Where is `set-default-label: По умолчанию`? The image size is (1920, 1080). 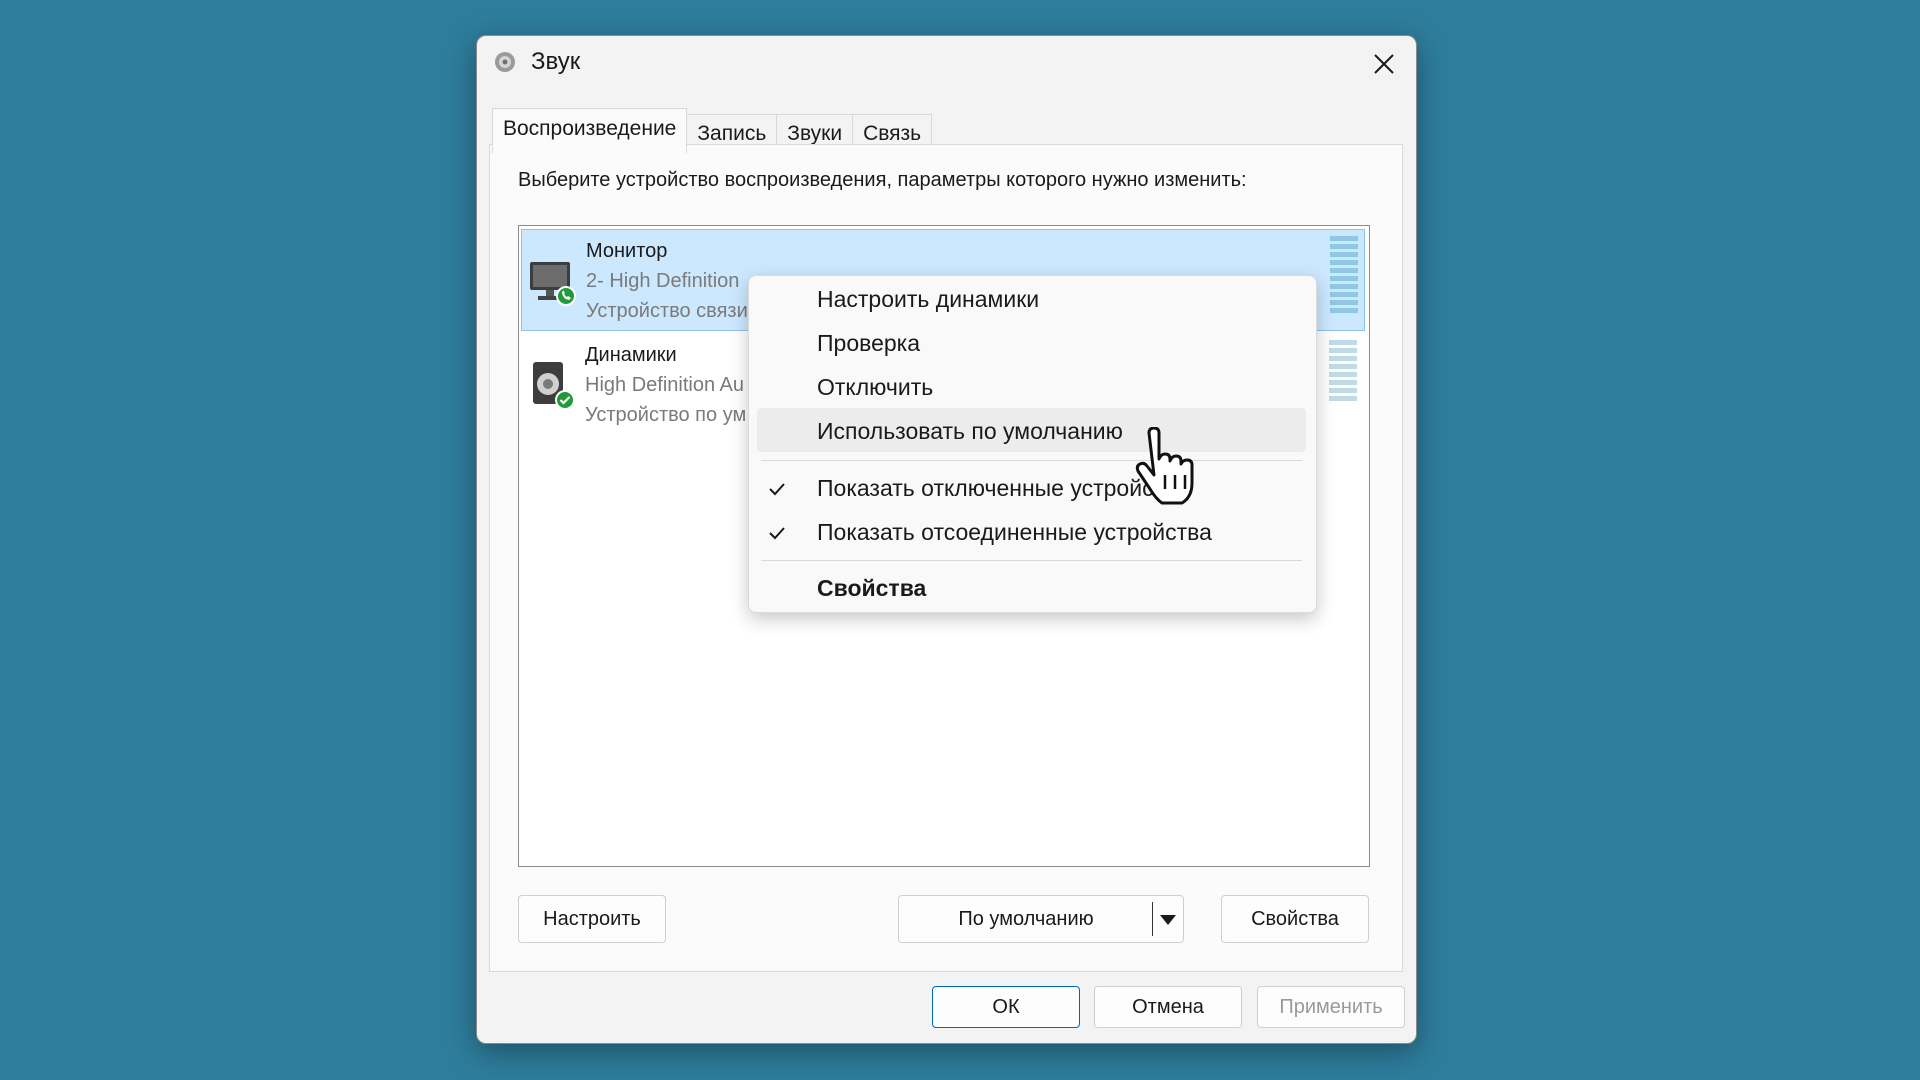 set-default-label: По умолчанию is located at coordinates (1026, 918).